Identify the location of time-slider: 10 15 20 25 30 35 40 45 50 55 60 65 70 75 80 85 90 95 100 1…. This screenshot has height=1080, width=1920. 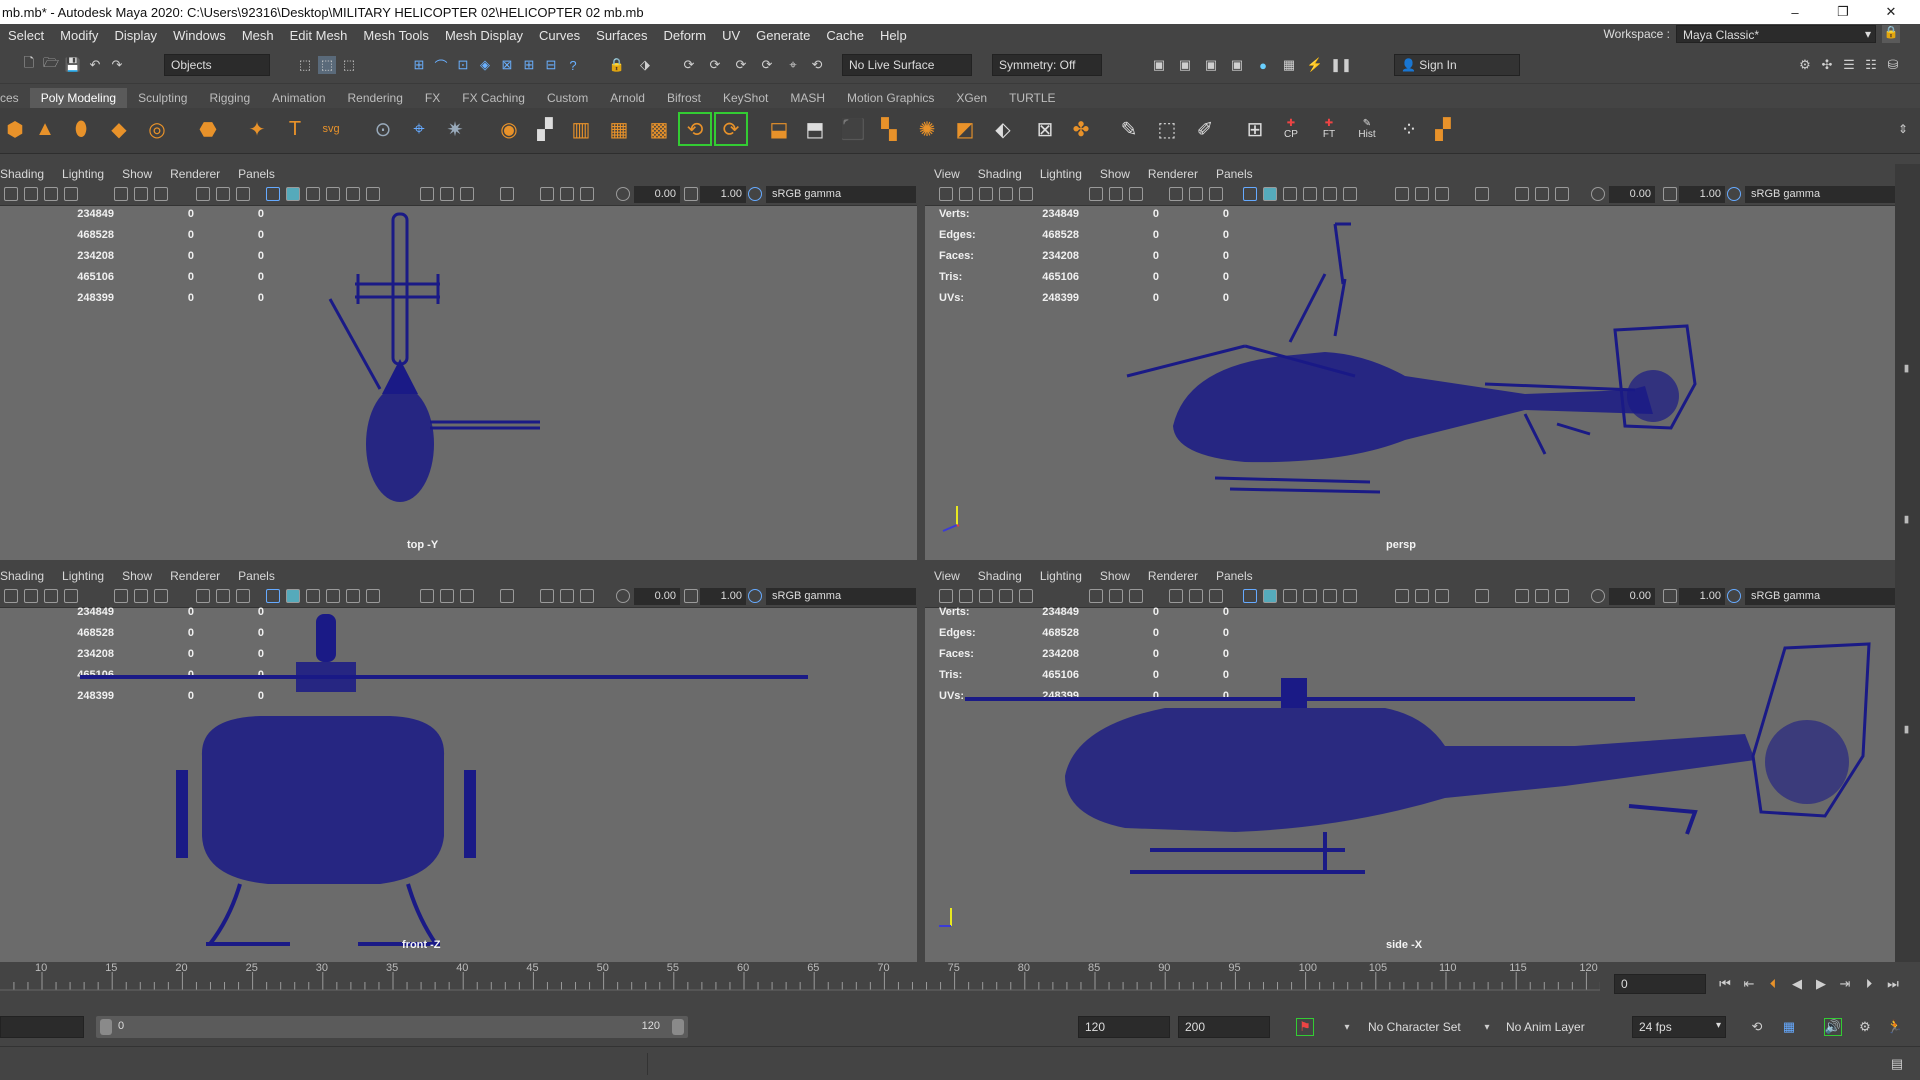
(960, 982).